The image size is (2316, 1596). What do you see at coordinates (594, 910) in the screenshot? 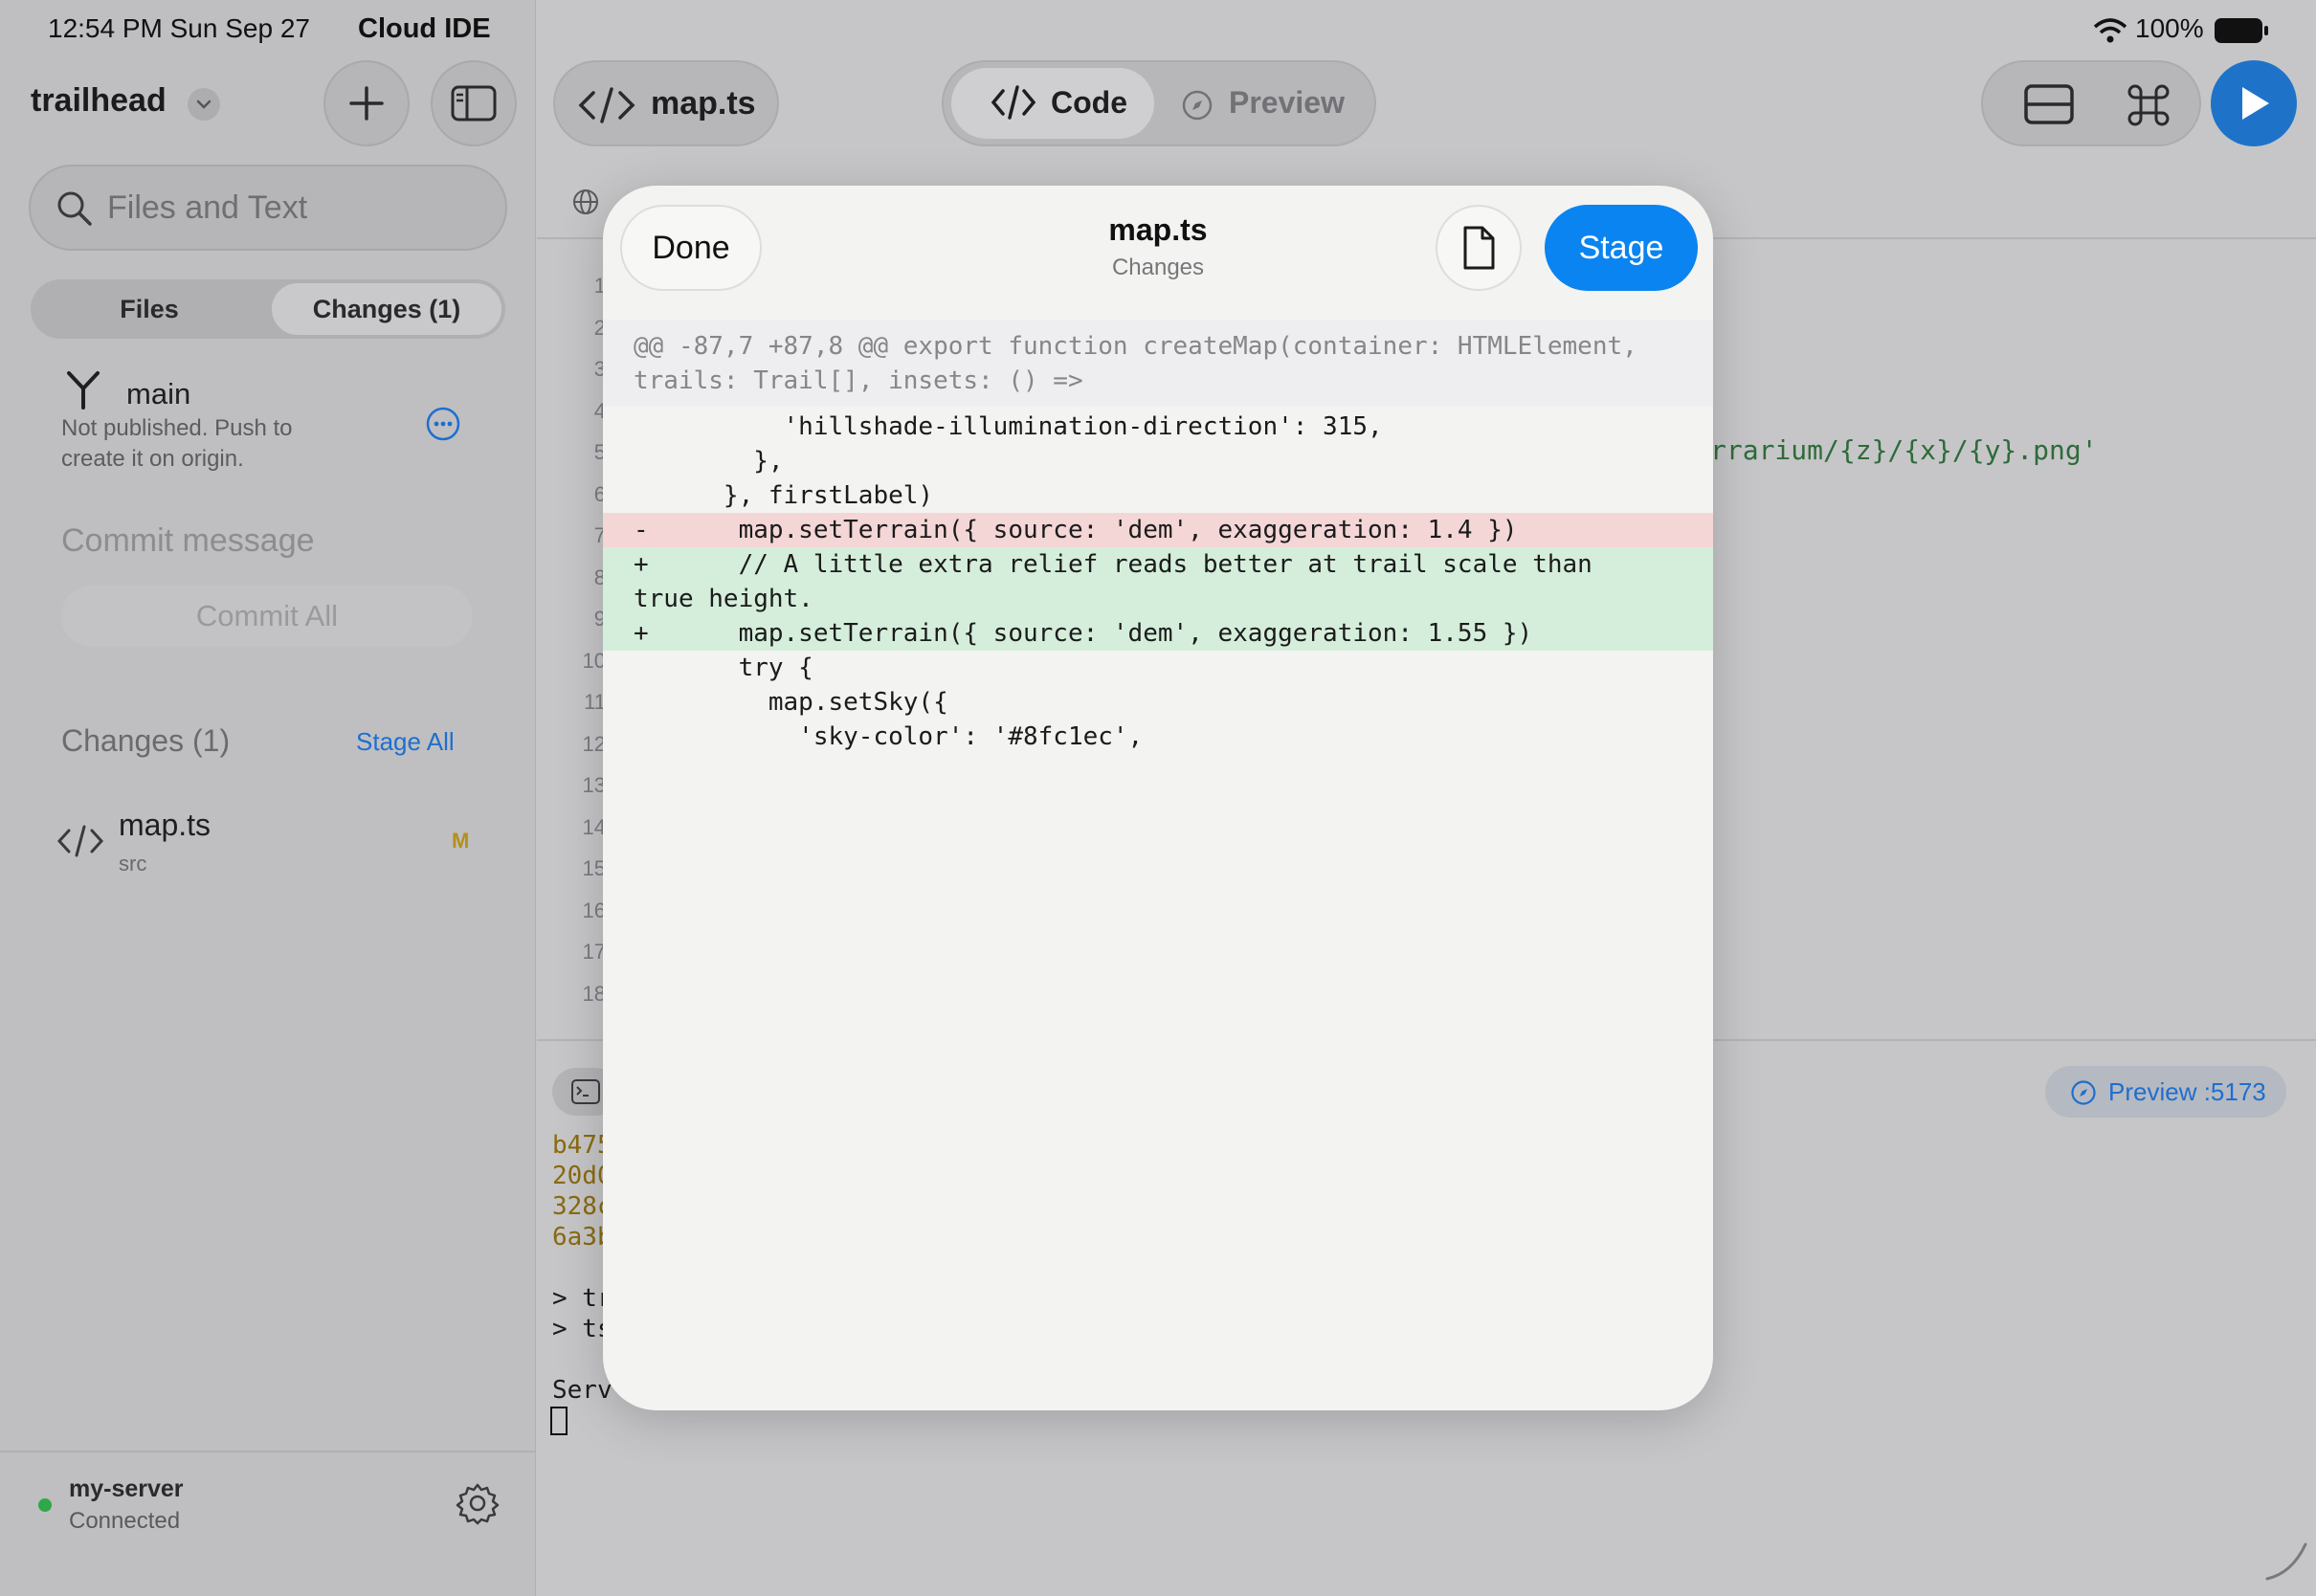
I see `line-number: 16` at bounding box center [594, 910].